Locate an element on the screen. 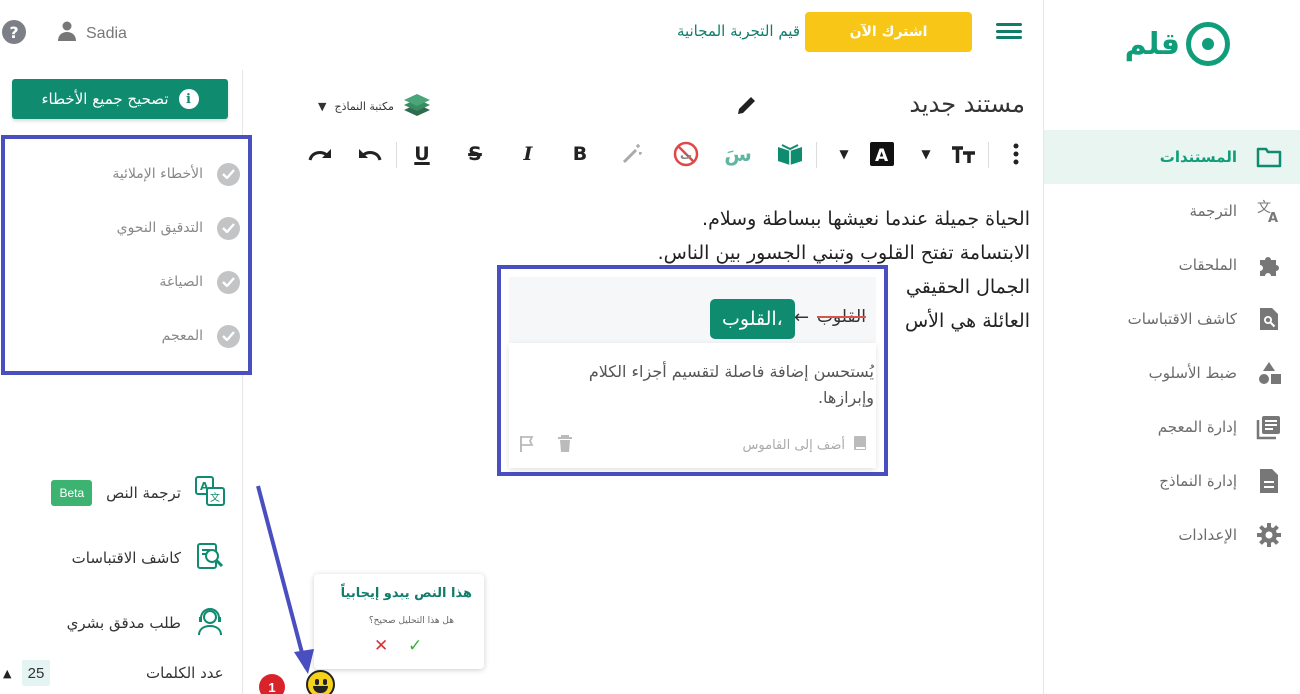 Image resolution: width=1300 pixels, height=694 pixels. font-color-icon: A is located at coordinates (882, 154).